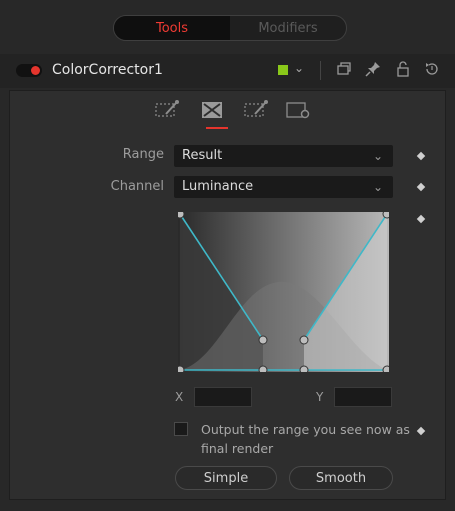 Image resolution: width=455 pixels, height=511 pixels. Describe the element at coordinates (283, 156) in the screenshot. I see `range-dropdown: Result ⌄` at that location.